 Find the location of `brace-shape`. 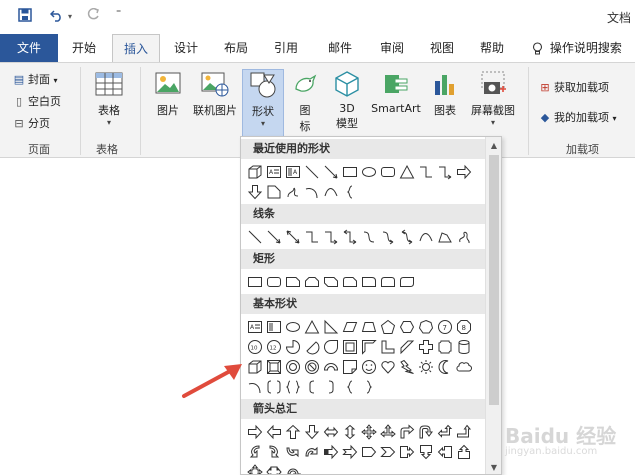

brace-shape is located at coordinates (349, 192).